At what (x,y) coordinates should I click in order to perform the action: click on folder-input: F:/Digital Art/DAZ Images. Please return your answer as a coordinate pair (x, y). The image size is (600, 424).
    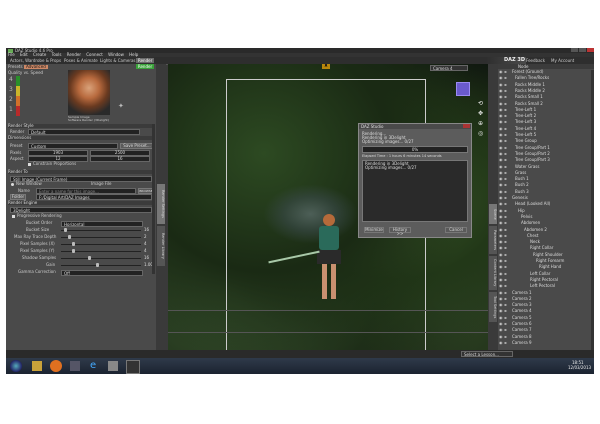
    Looking at the image, I should click on (94, 197).